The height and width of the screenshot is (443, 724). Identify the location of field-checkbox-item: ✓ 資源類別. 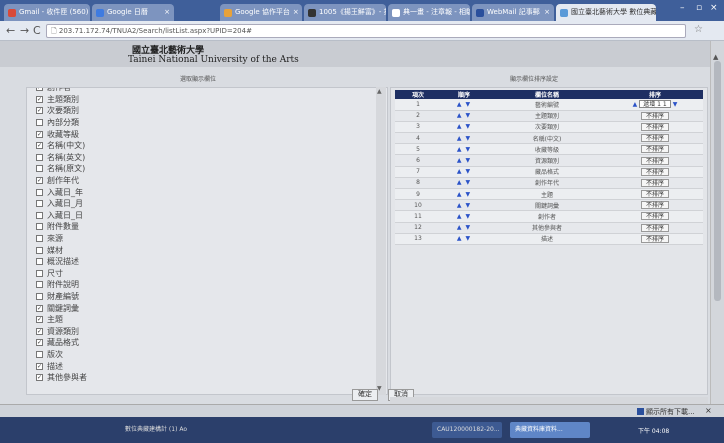
(61, 331).